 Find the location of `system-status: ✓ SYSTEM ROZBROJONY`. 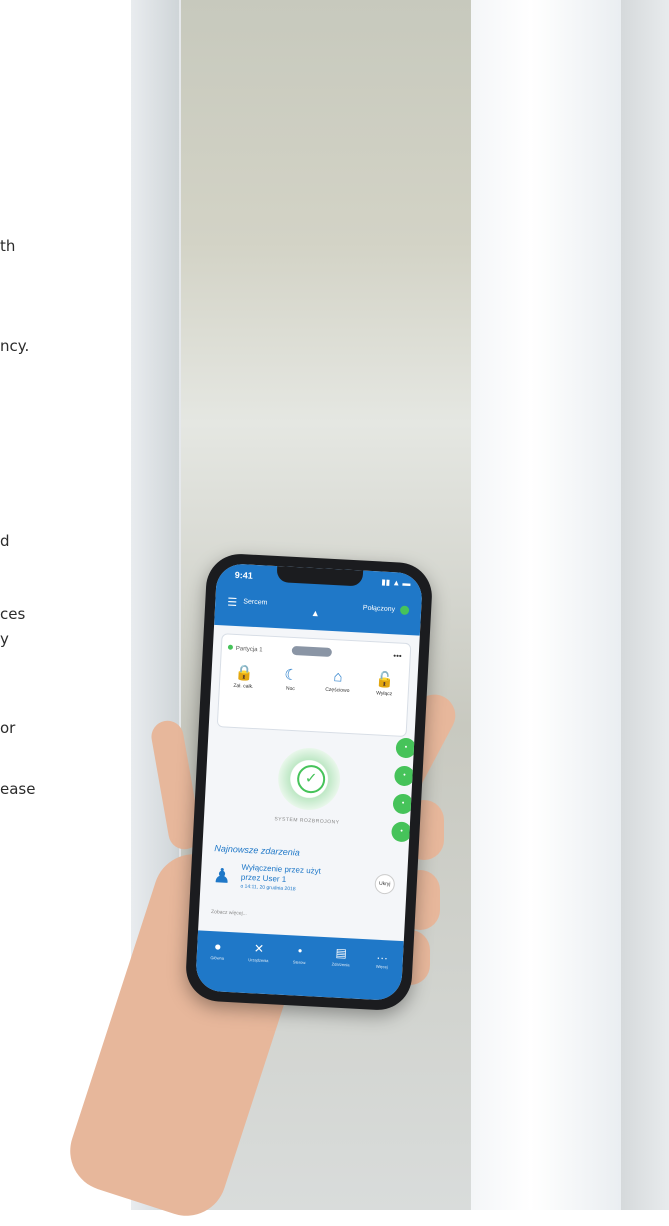

system-status: ✓ SYSTEM ROZBROJONY is located at coordinates (309, 786).